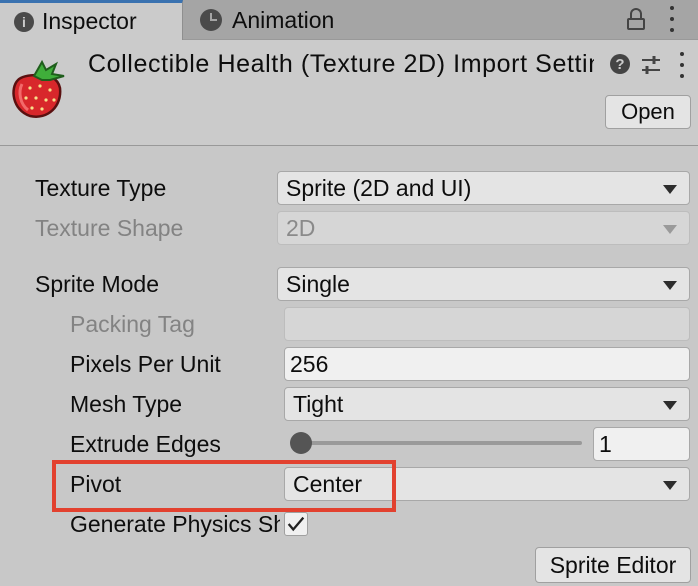  Describe the element at coordinates (301, 227) in the screenshot. I see `texture-shape-value: 2D` at that location.